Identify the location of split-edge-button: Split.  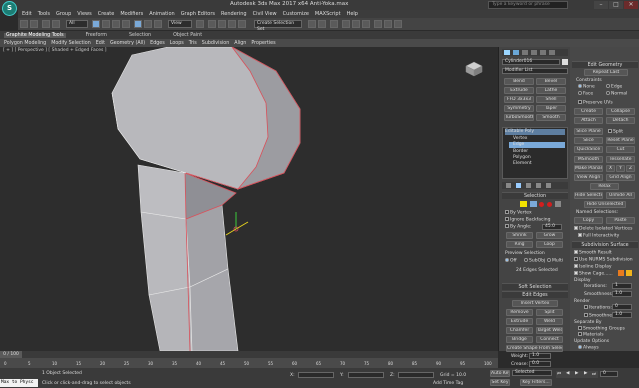
(549, 312).